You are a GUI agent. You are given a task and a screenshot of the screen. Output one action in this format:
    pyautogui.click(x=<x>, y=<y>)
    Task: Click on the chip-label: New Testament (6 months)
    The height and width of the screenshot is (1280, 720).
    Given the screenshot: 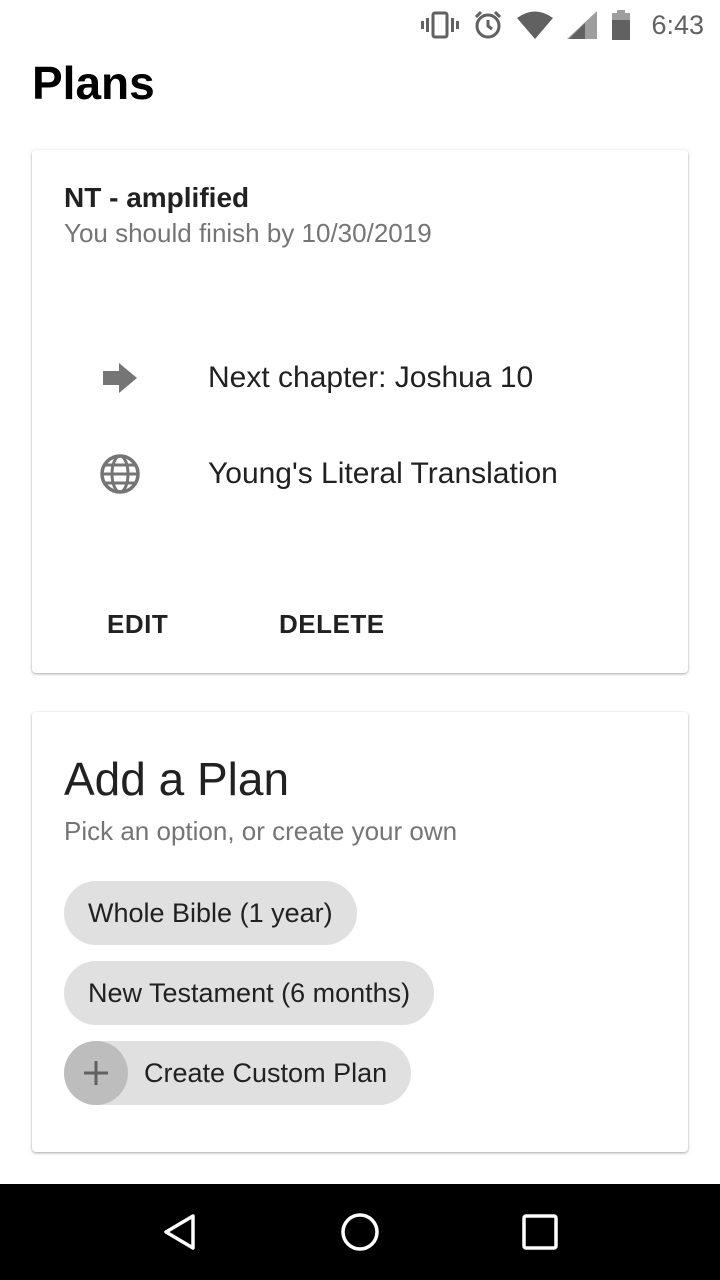 What is the action you would take?
    pyautogui.click(x=249, y=992)
    